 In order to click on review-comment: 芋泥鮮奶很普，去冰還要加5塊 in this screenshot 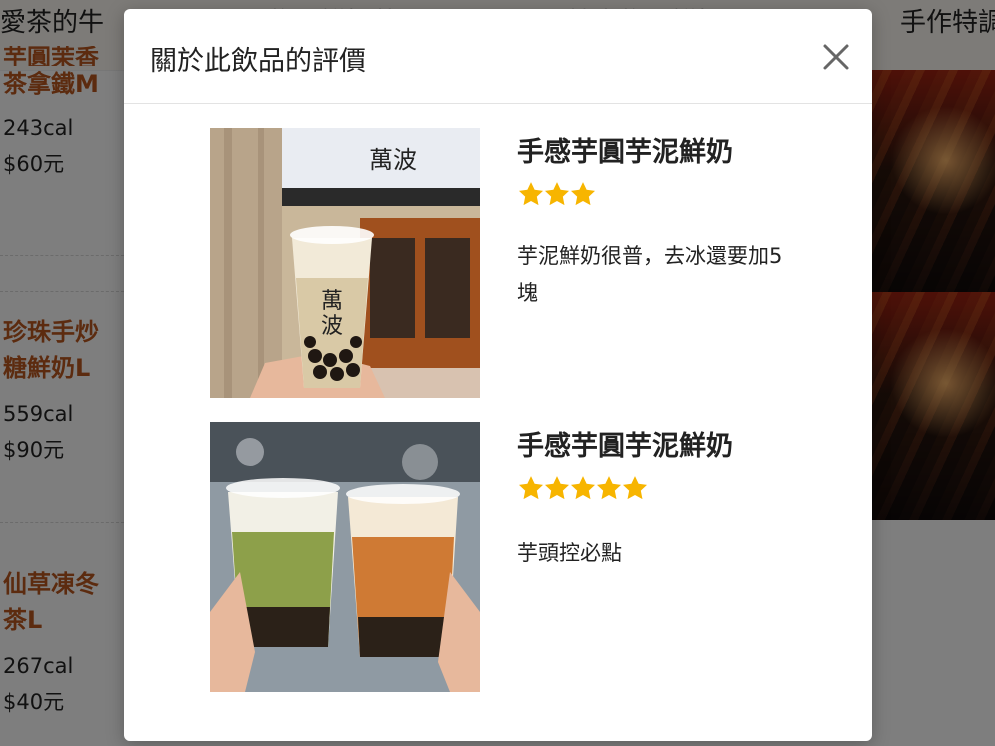, I will do `click(650, 274)`.